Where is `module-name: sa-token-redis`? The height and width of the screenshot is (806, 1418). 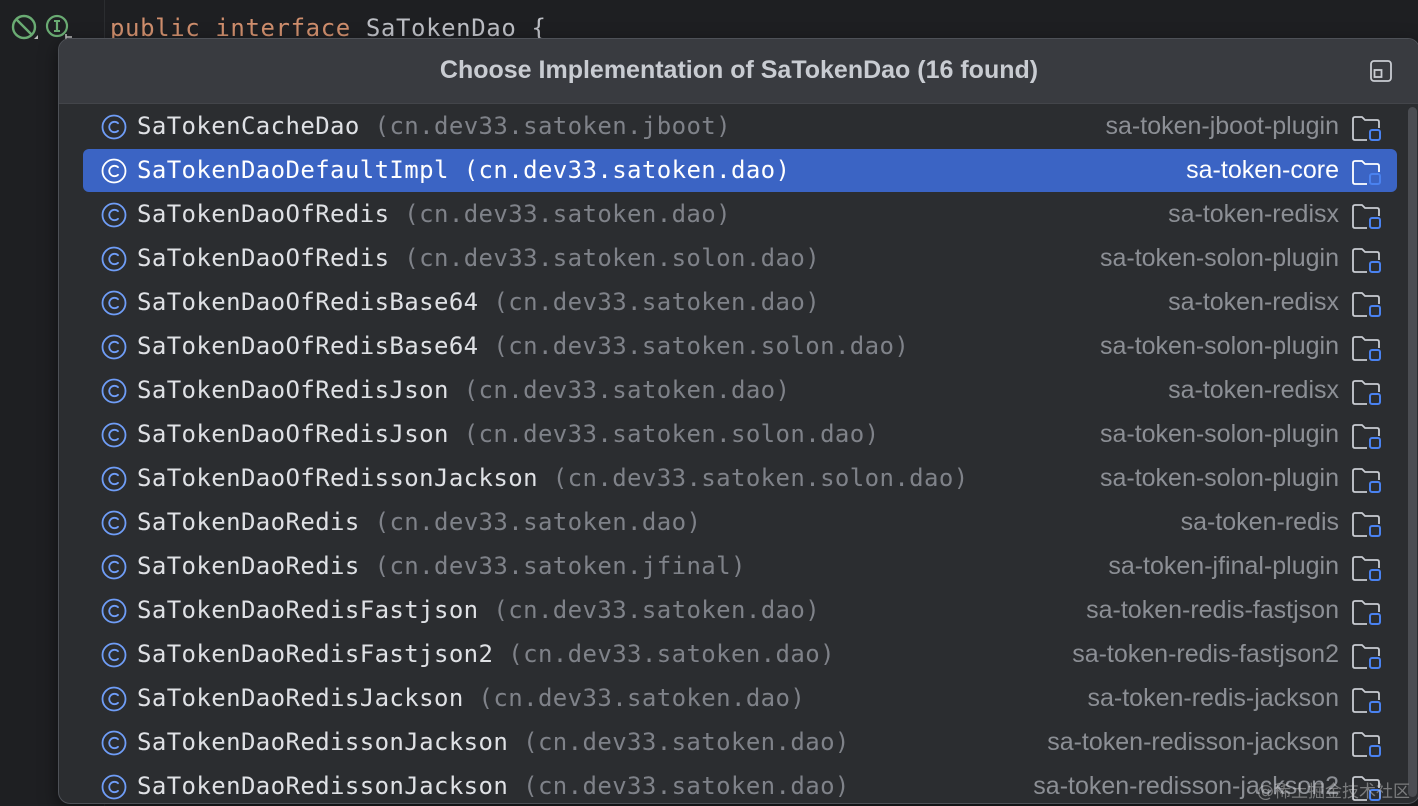
module-name: sa-token-redis is located at coordinates (1259, 522).